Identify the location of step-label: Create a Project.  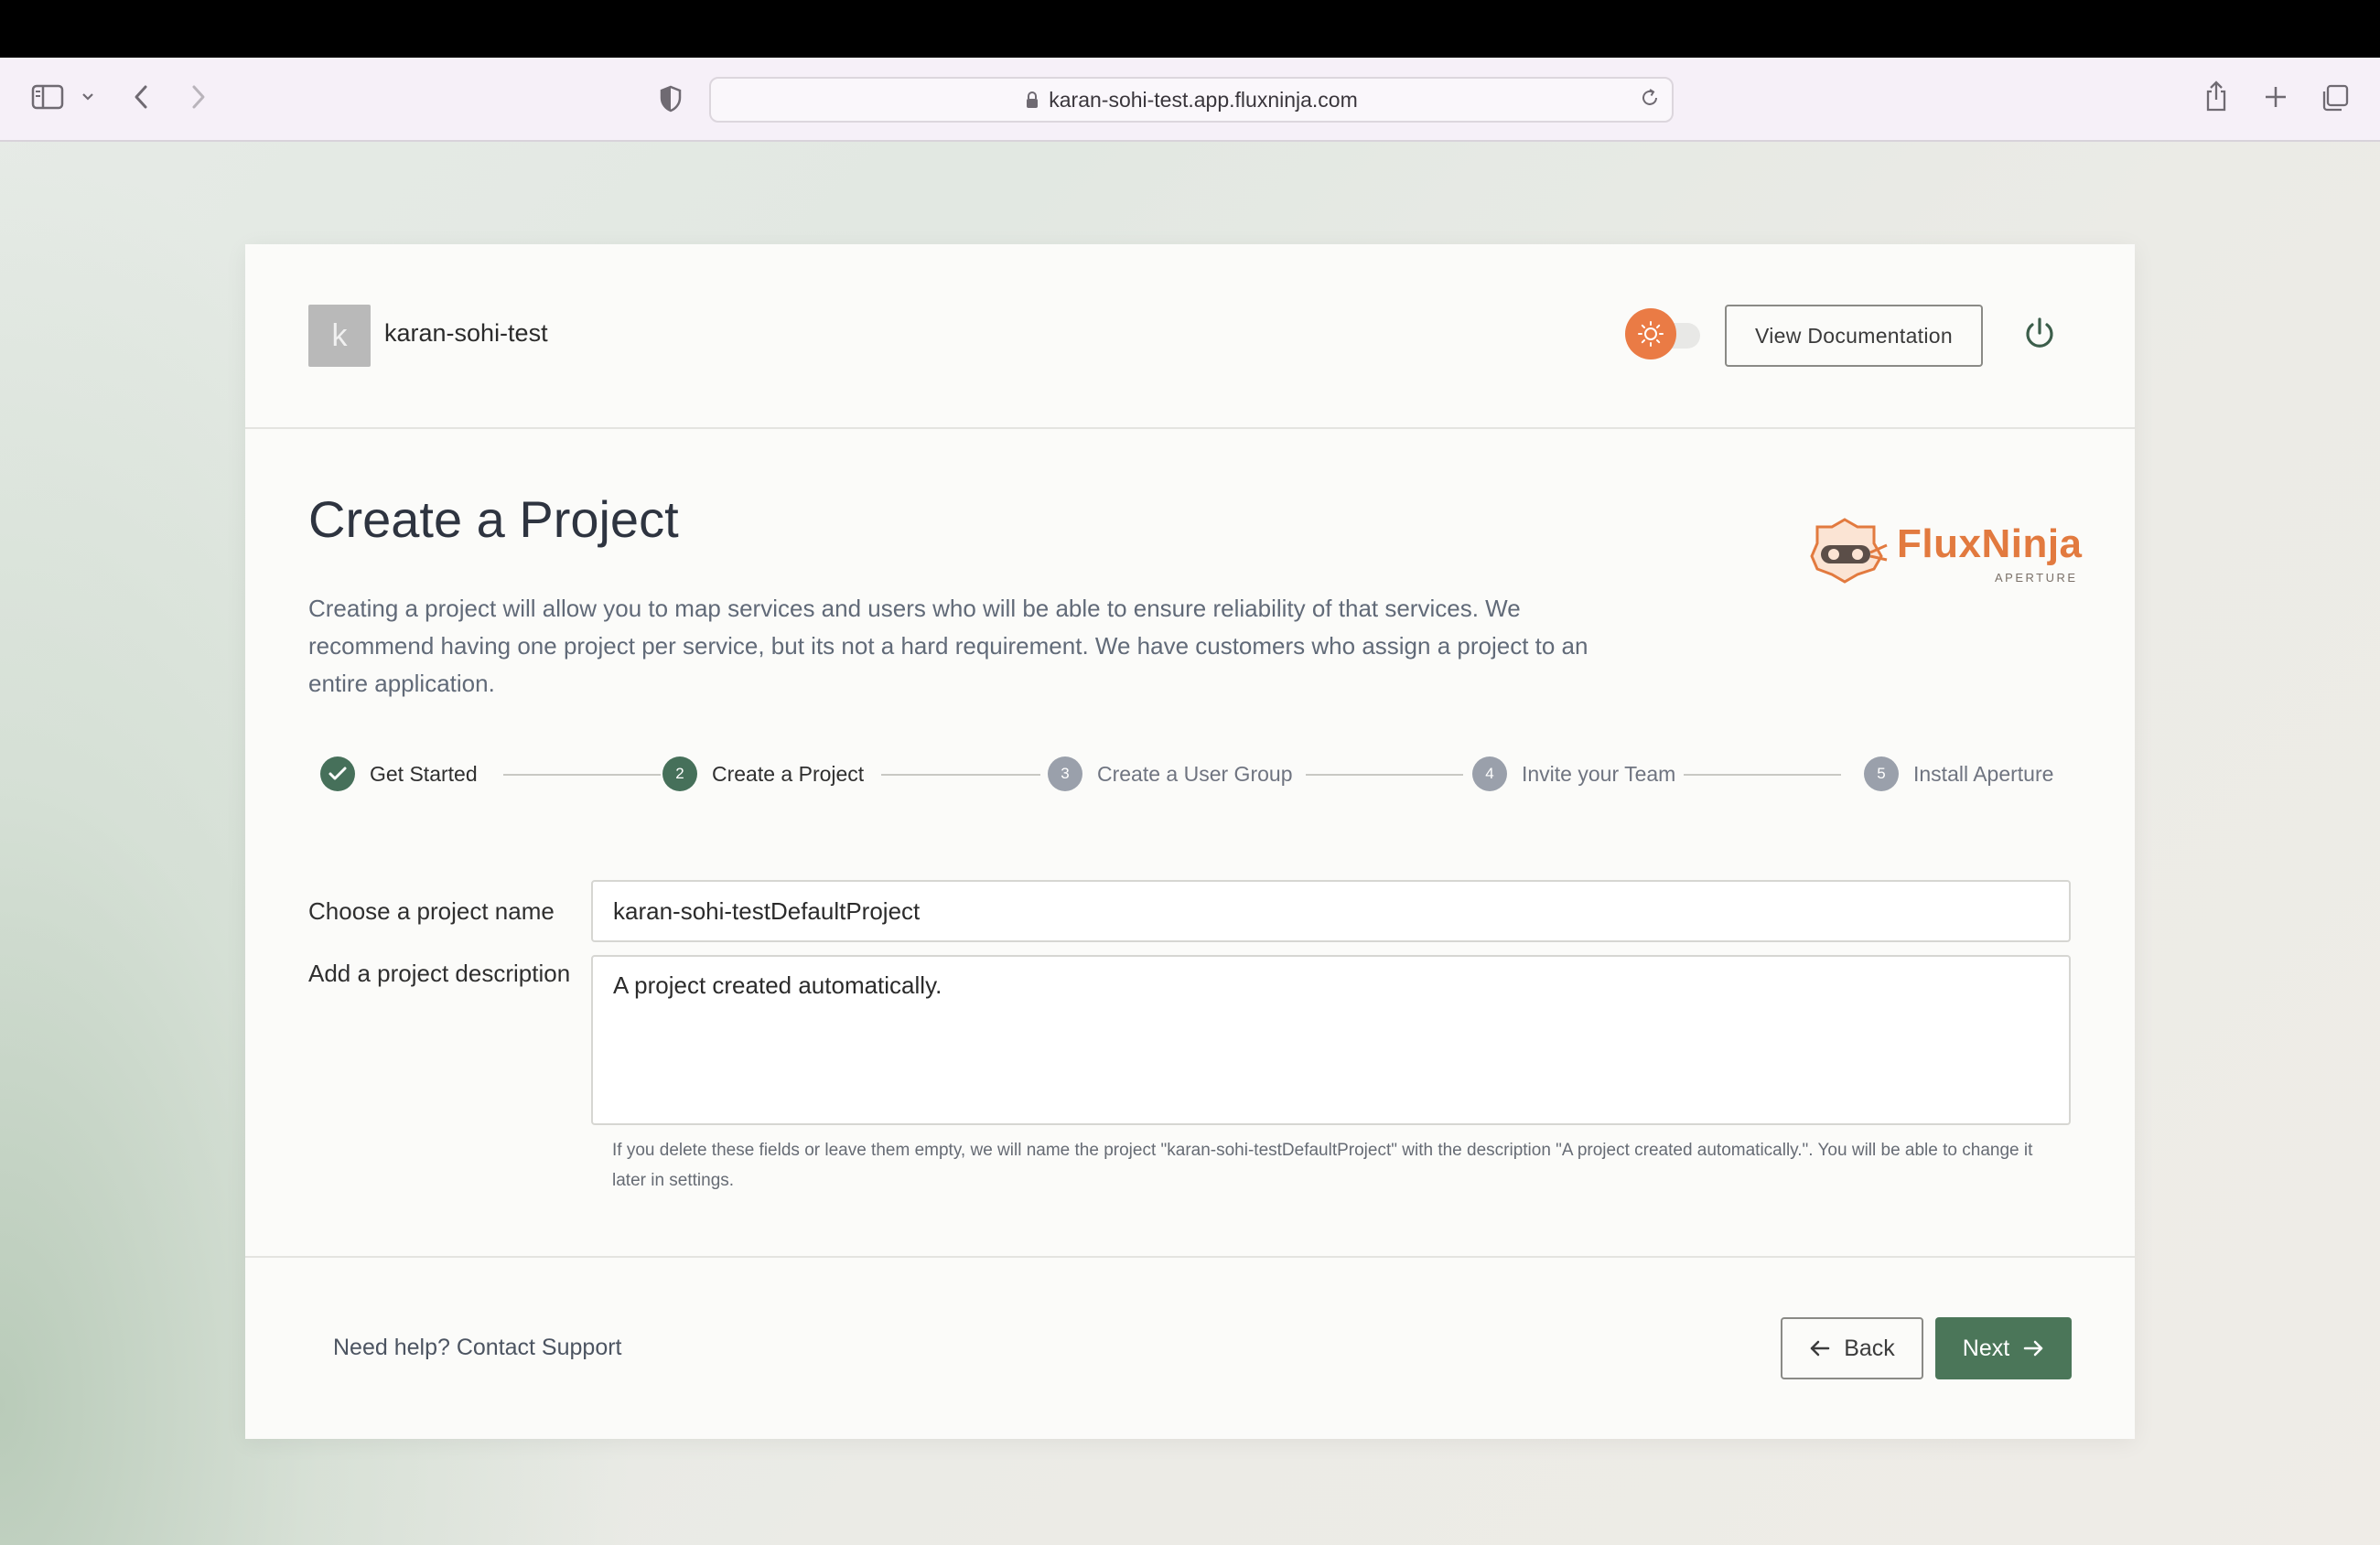
(788, 773).